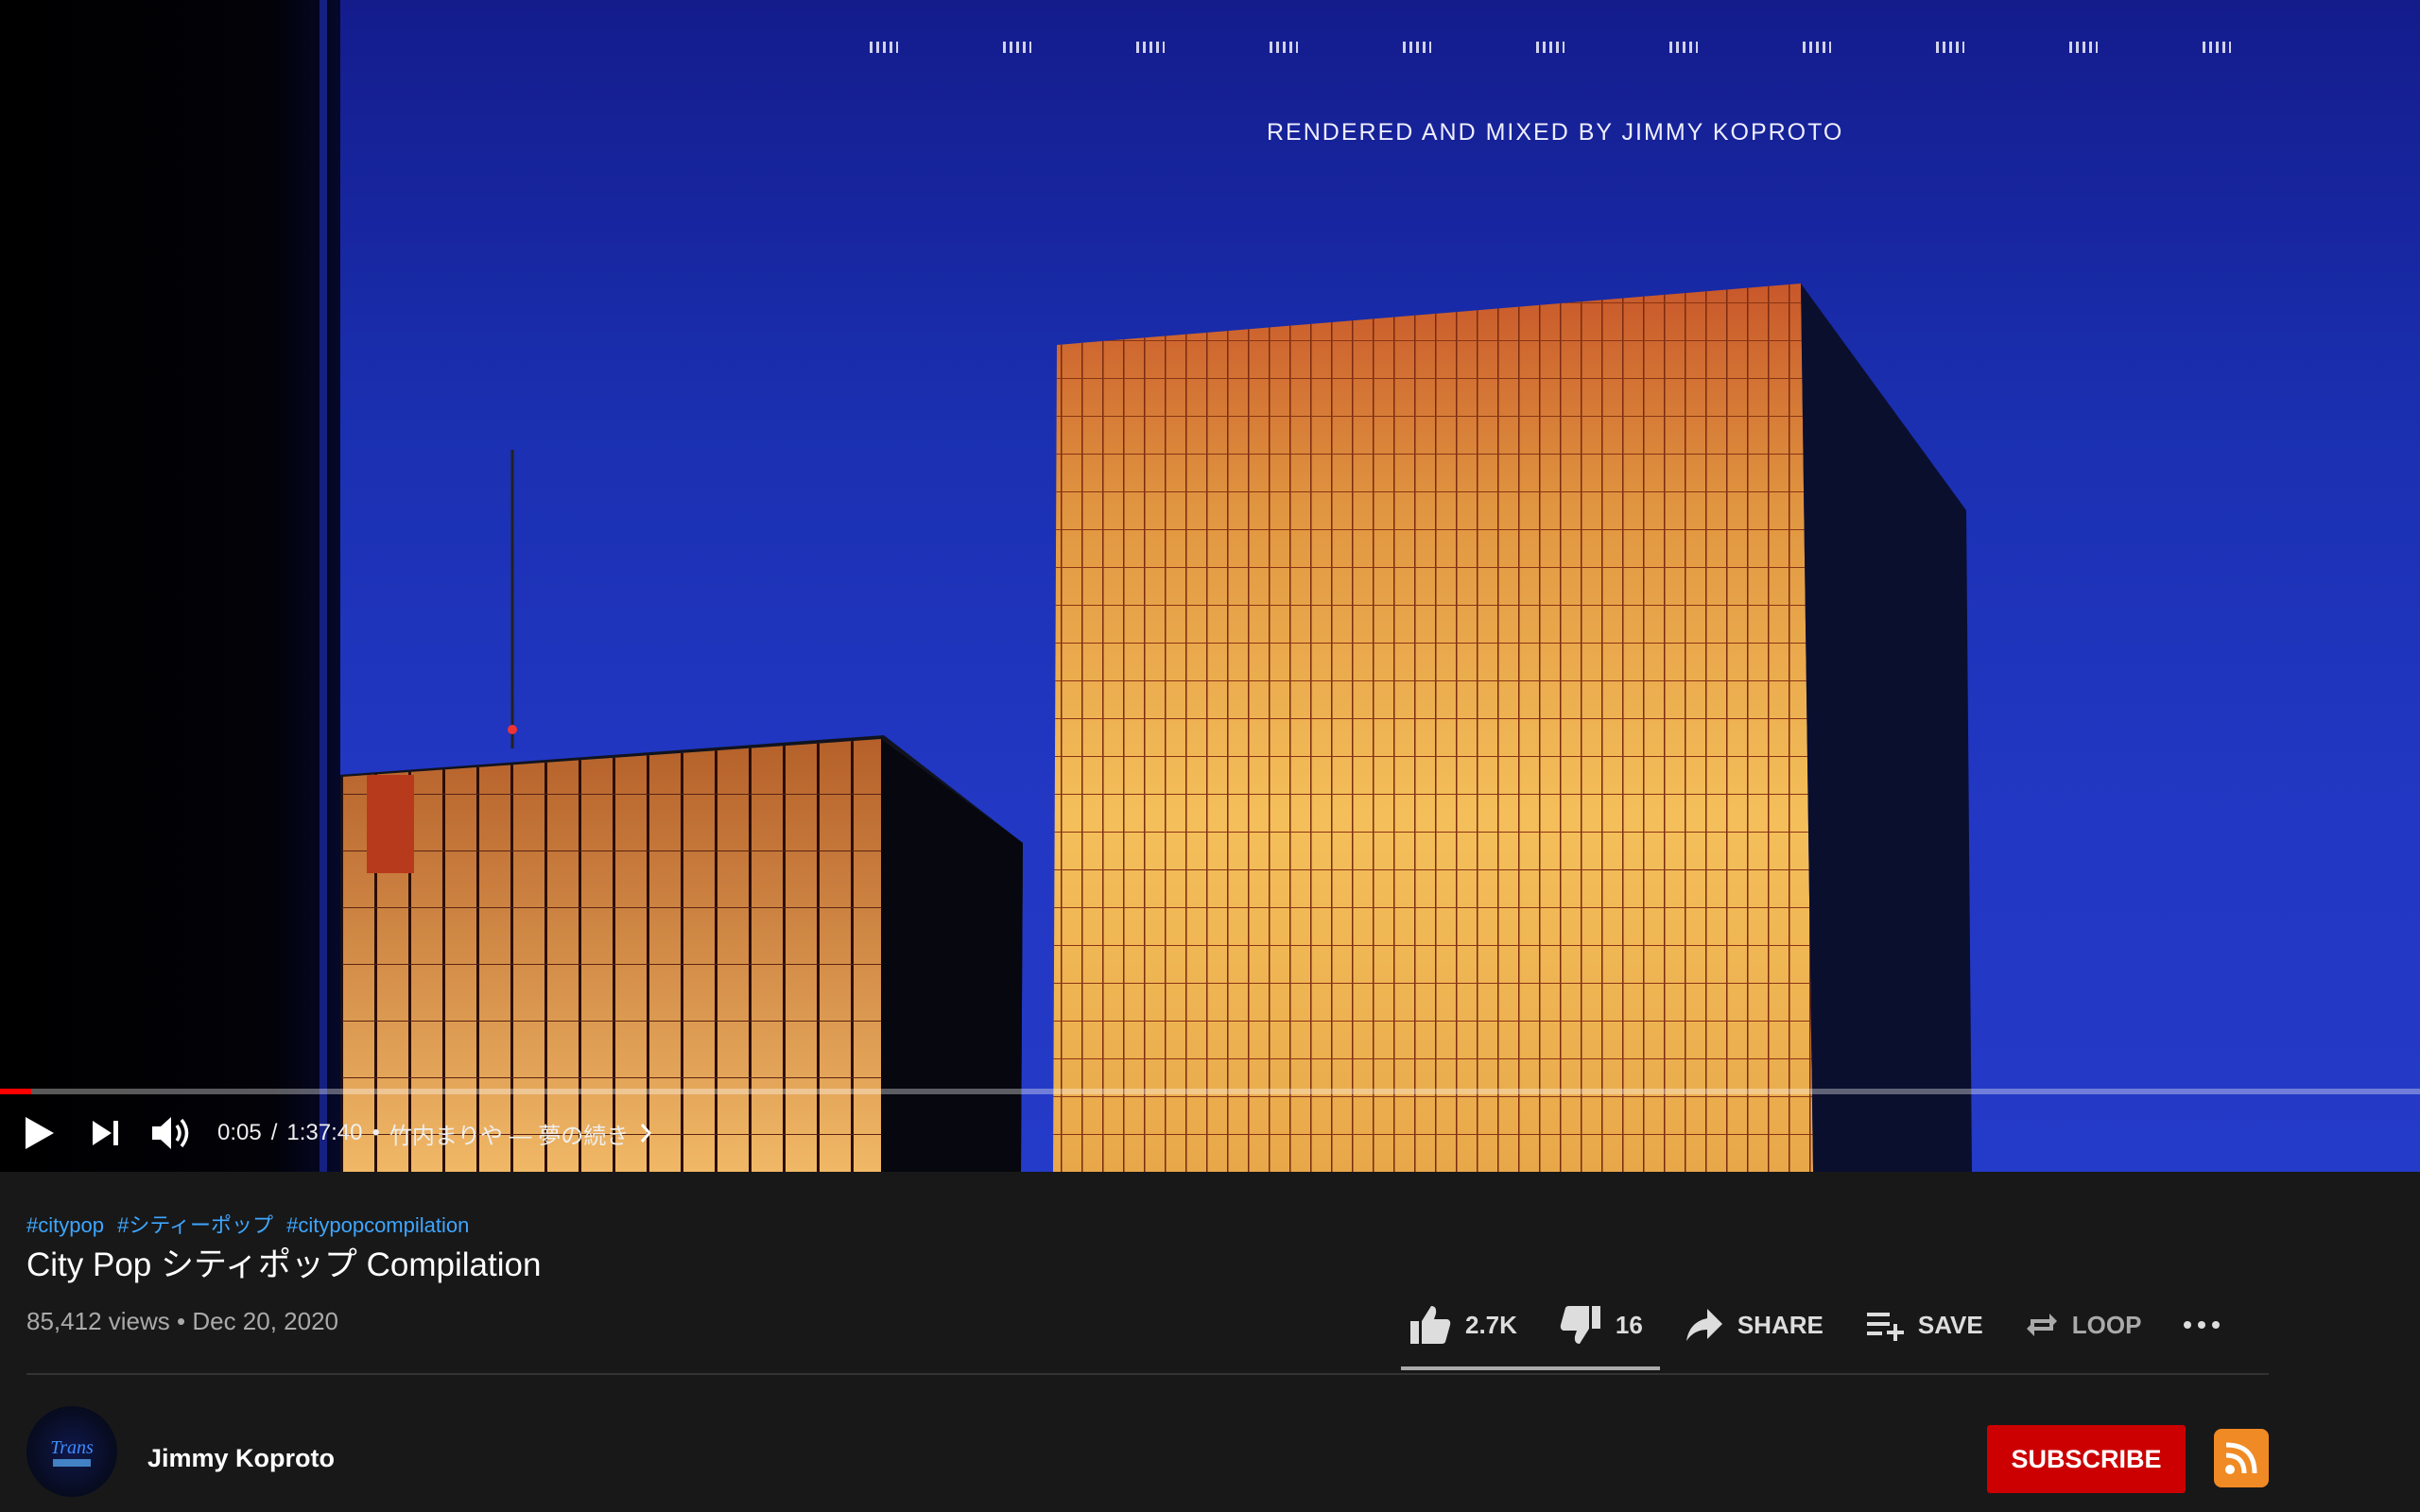 This screenshot has width=2420, height=1512. What do you see at coordinates (1601, 1325) in the screenshot?
I see `dislike-button: 16` at bounding box center [1601, 1325].